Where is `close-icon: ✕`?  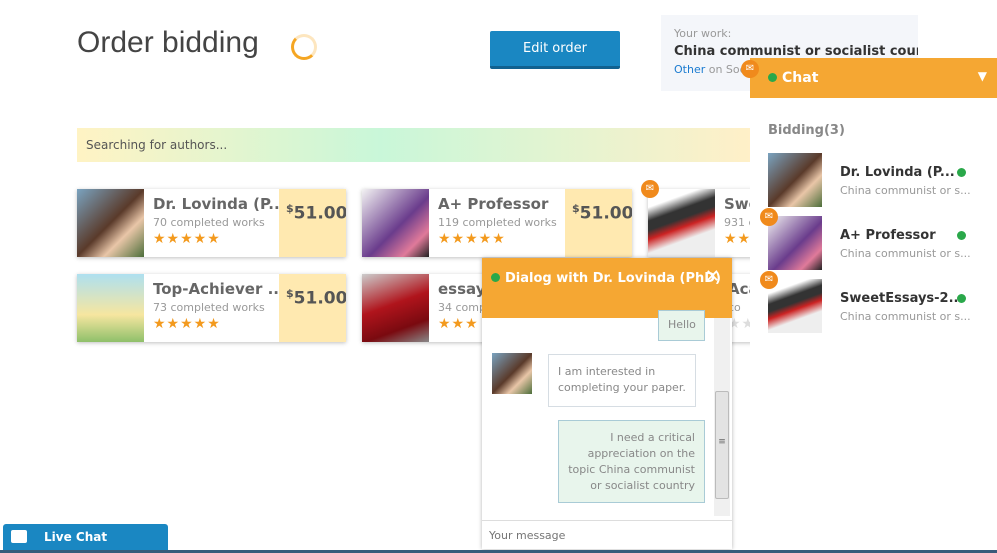
close-icon: ✕ is located at coordinates (712, 277).